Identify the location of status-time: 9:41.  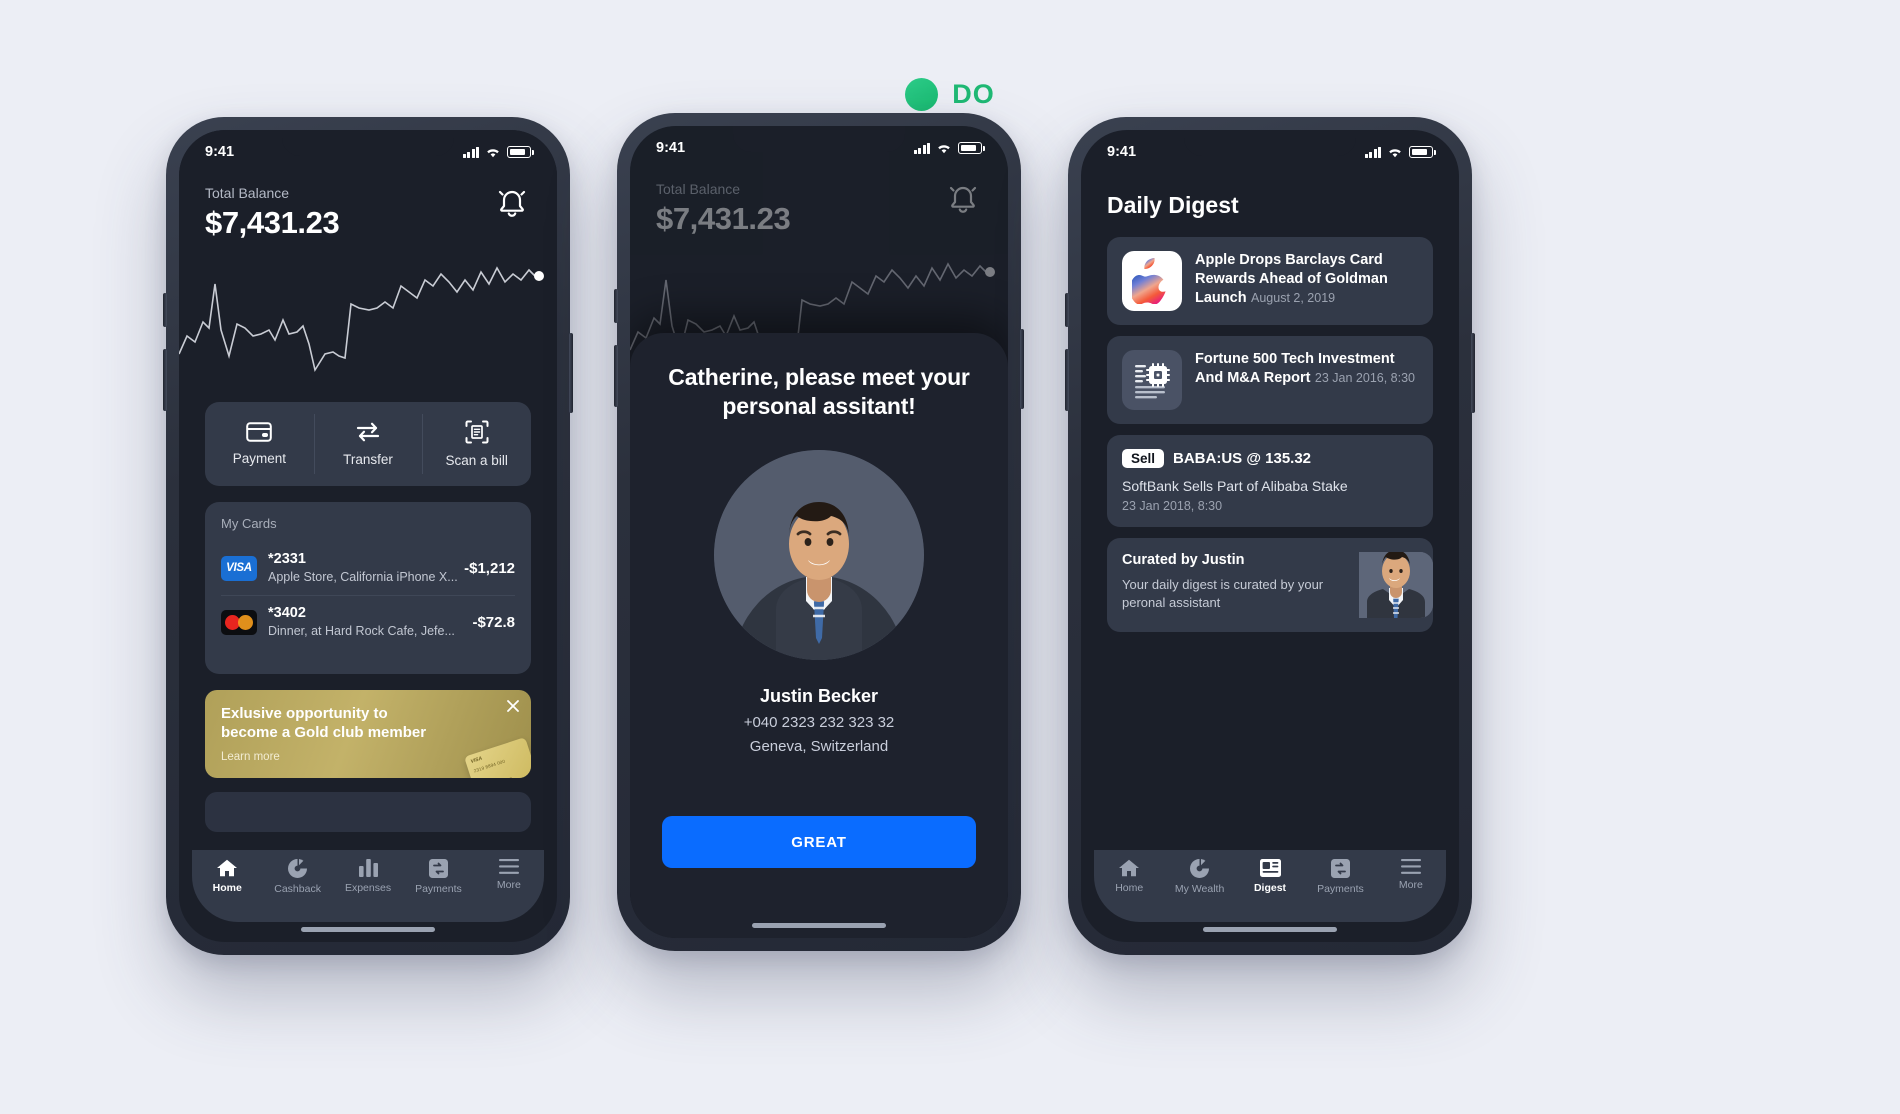
(220, 152).